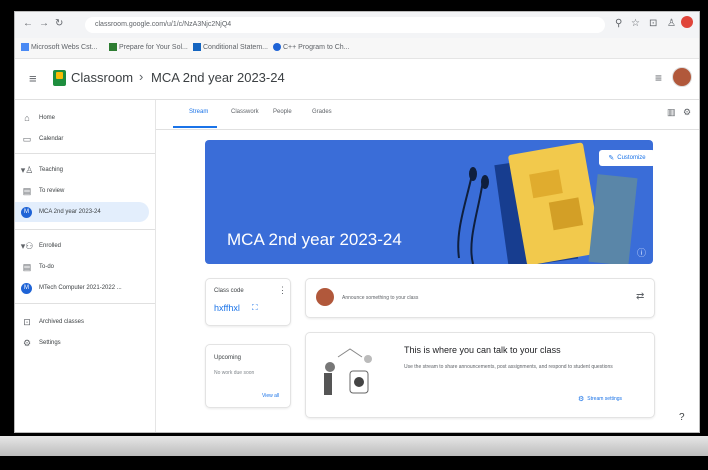 Image resolution: width=708 pixels, height=470 pixels. I want to click on customize-label: Customize, so click(631, 158).